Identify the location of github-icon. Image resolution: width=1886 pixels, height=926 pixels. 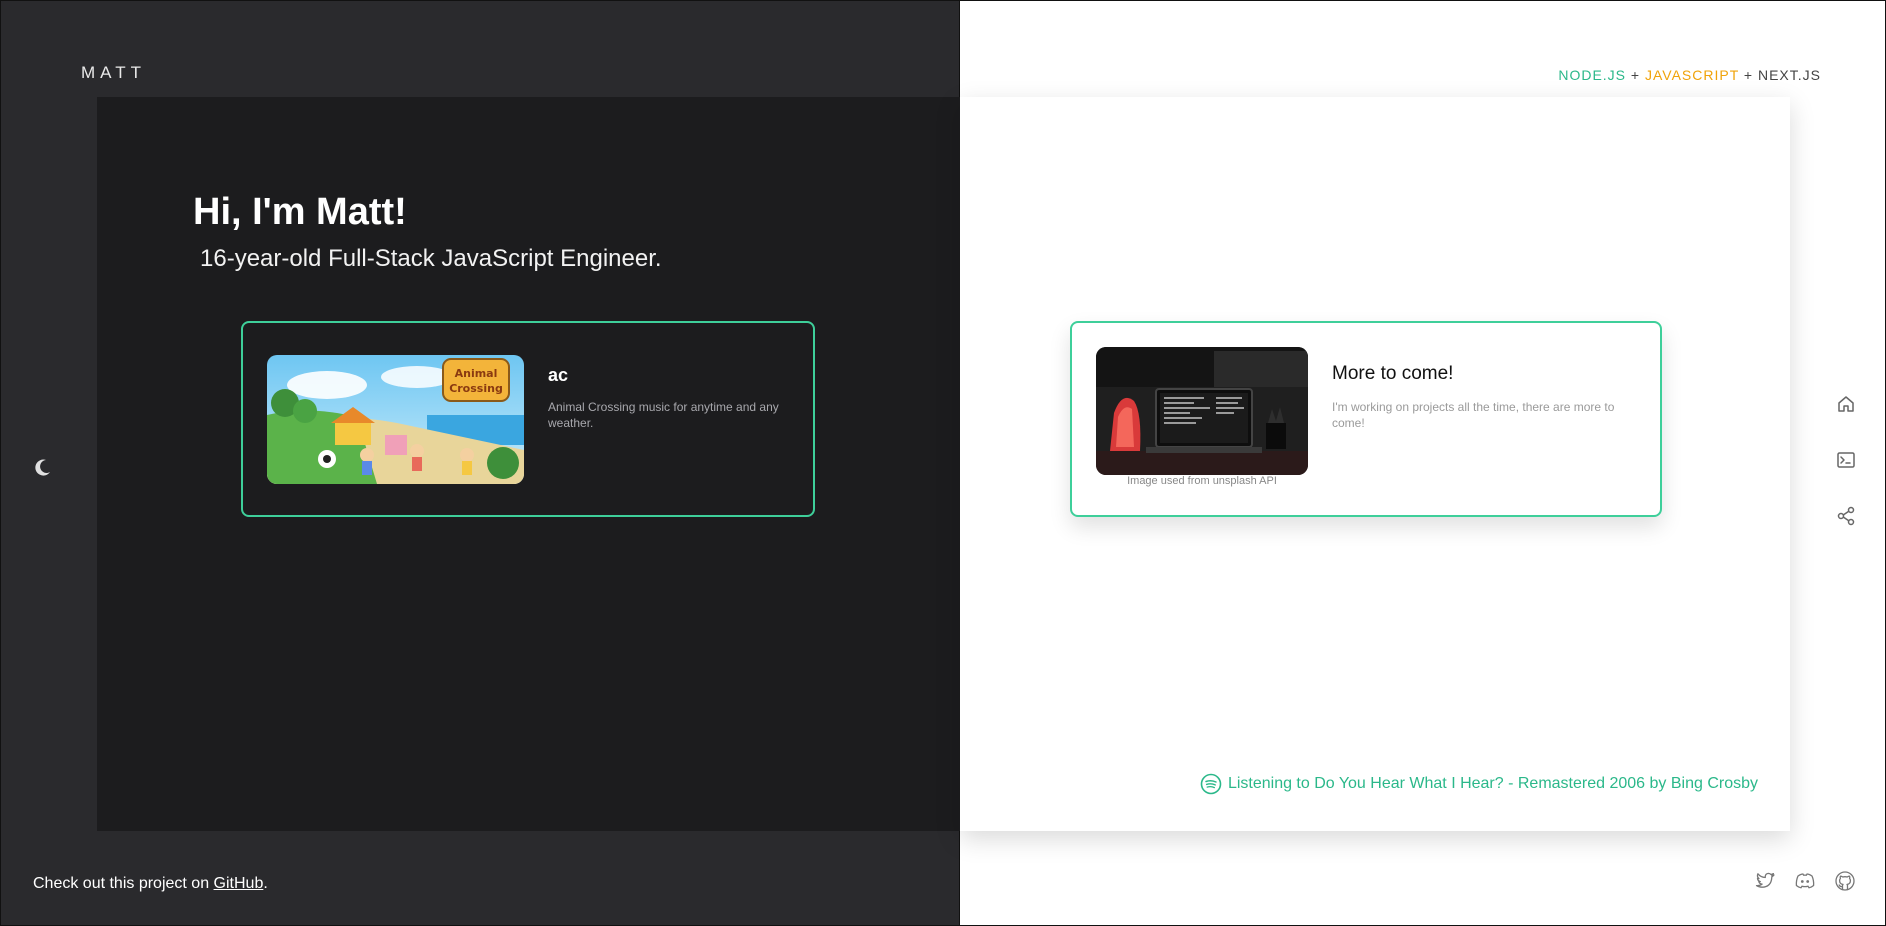
(1845, 881).